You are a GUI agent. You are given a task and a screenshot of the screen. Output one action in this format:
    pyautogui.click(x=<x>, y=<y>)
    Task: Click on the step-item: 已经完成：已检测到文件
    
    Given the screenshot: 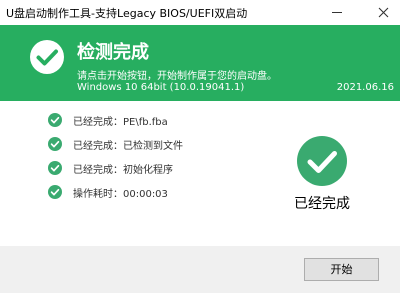 What is the action you would take?
    pyautogui.click(x=115, y=144)
    